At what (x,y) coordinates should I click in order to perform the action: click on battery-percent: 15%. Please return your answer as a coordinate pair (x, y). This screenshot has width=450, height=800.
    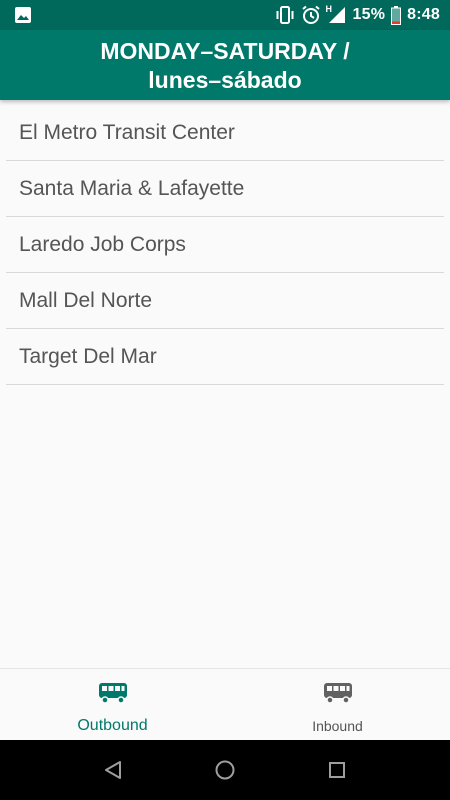
    Looking at the image, I should click on (369, 14).